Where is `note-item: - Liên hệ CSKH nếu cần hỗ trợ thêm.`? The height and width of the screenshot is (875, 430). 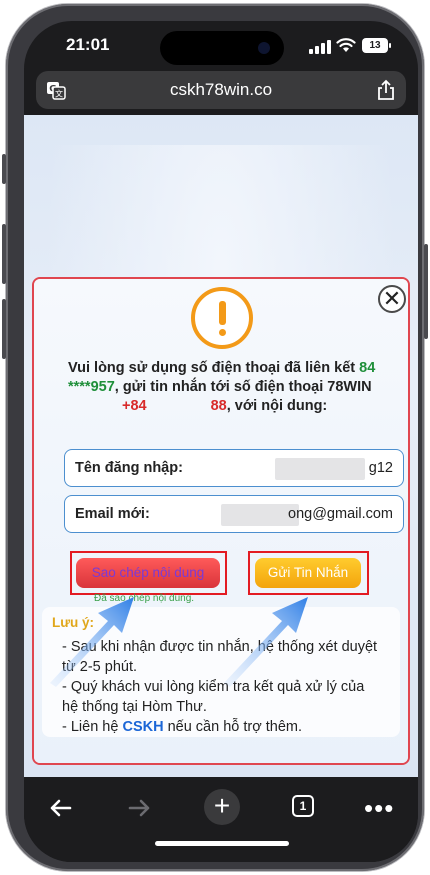
note-item: - Liên hệ CSKH nếu cần hỗ trợ thêm. is located at coordinates (182, 727).